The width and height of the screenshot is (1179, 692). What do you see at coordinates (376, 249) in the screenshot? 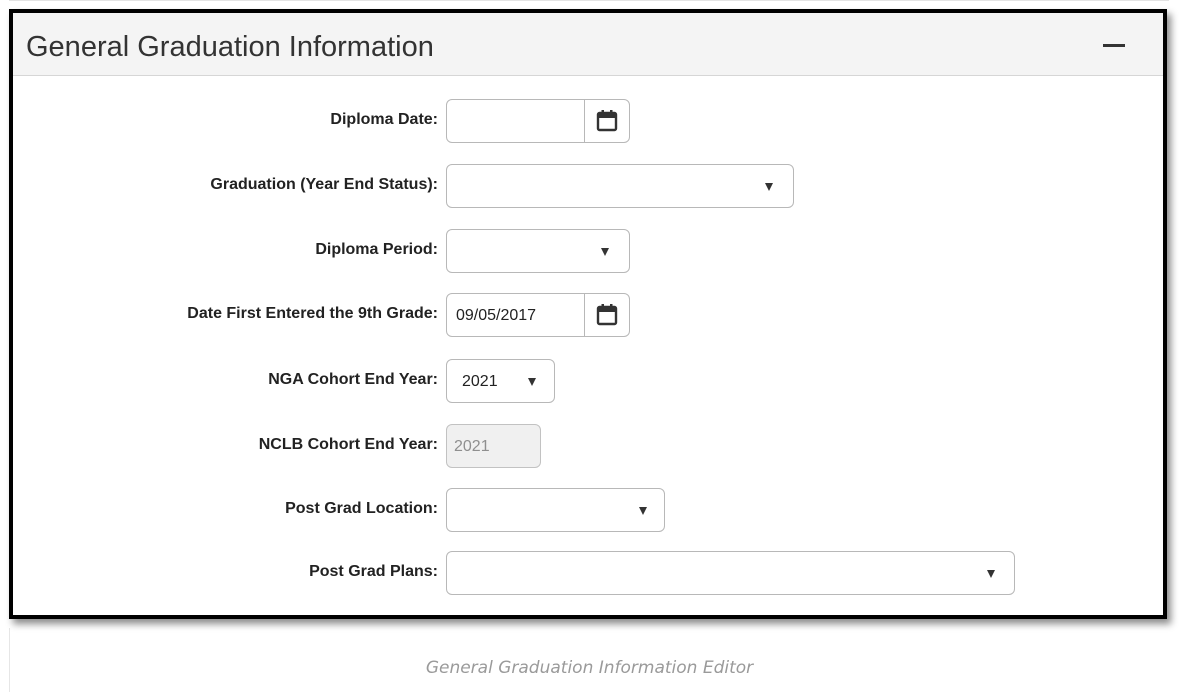
I see `diploma-period-label: Diploma Period:` at bounding box center [376, 249].